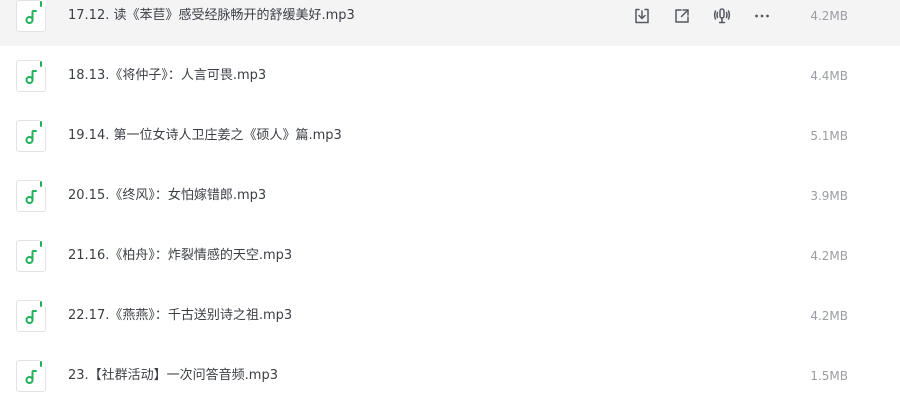  Describe the element at coordinates (829, 376) in the screenshot. I see `file-size: 1.5MB` at that location.